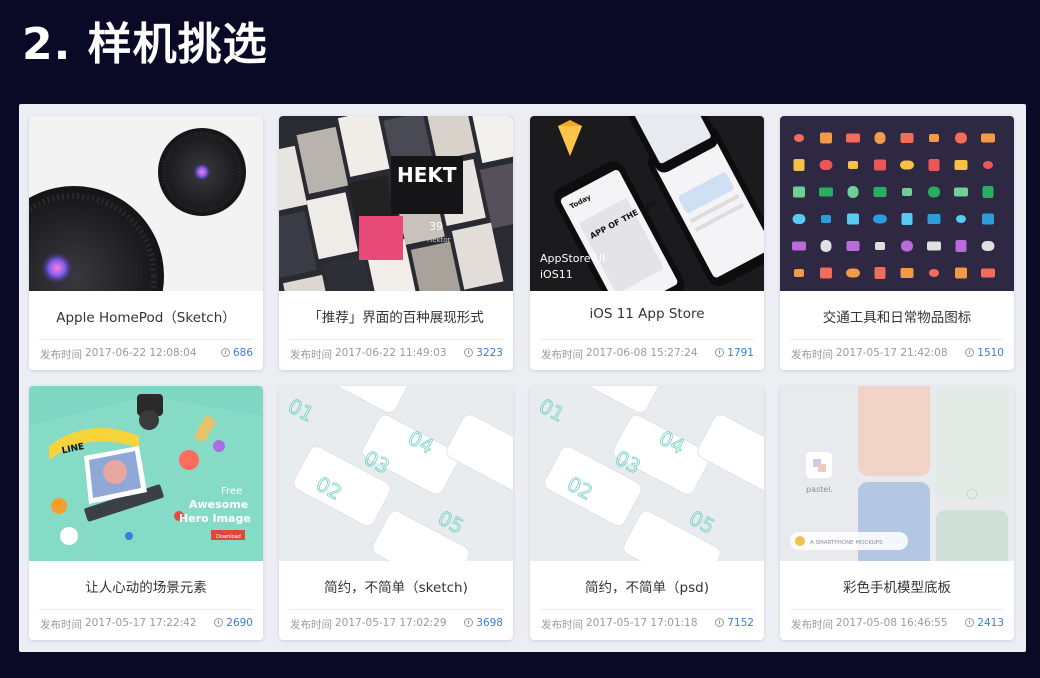 This screenshot has width=1040, height=678. What do you see at coordinates (734, 353) in the screenshot?
I see `download-count: 1791` at bounding box center [734, 353].